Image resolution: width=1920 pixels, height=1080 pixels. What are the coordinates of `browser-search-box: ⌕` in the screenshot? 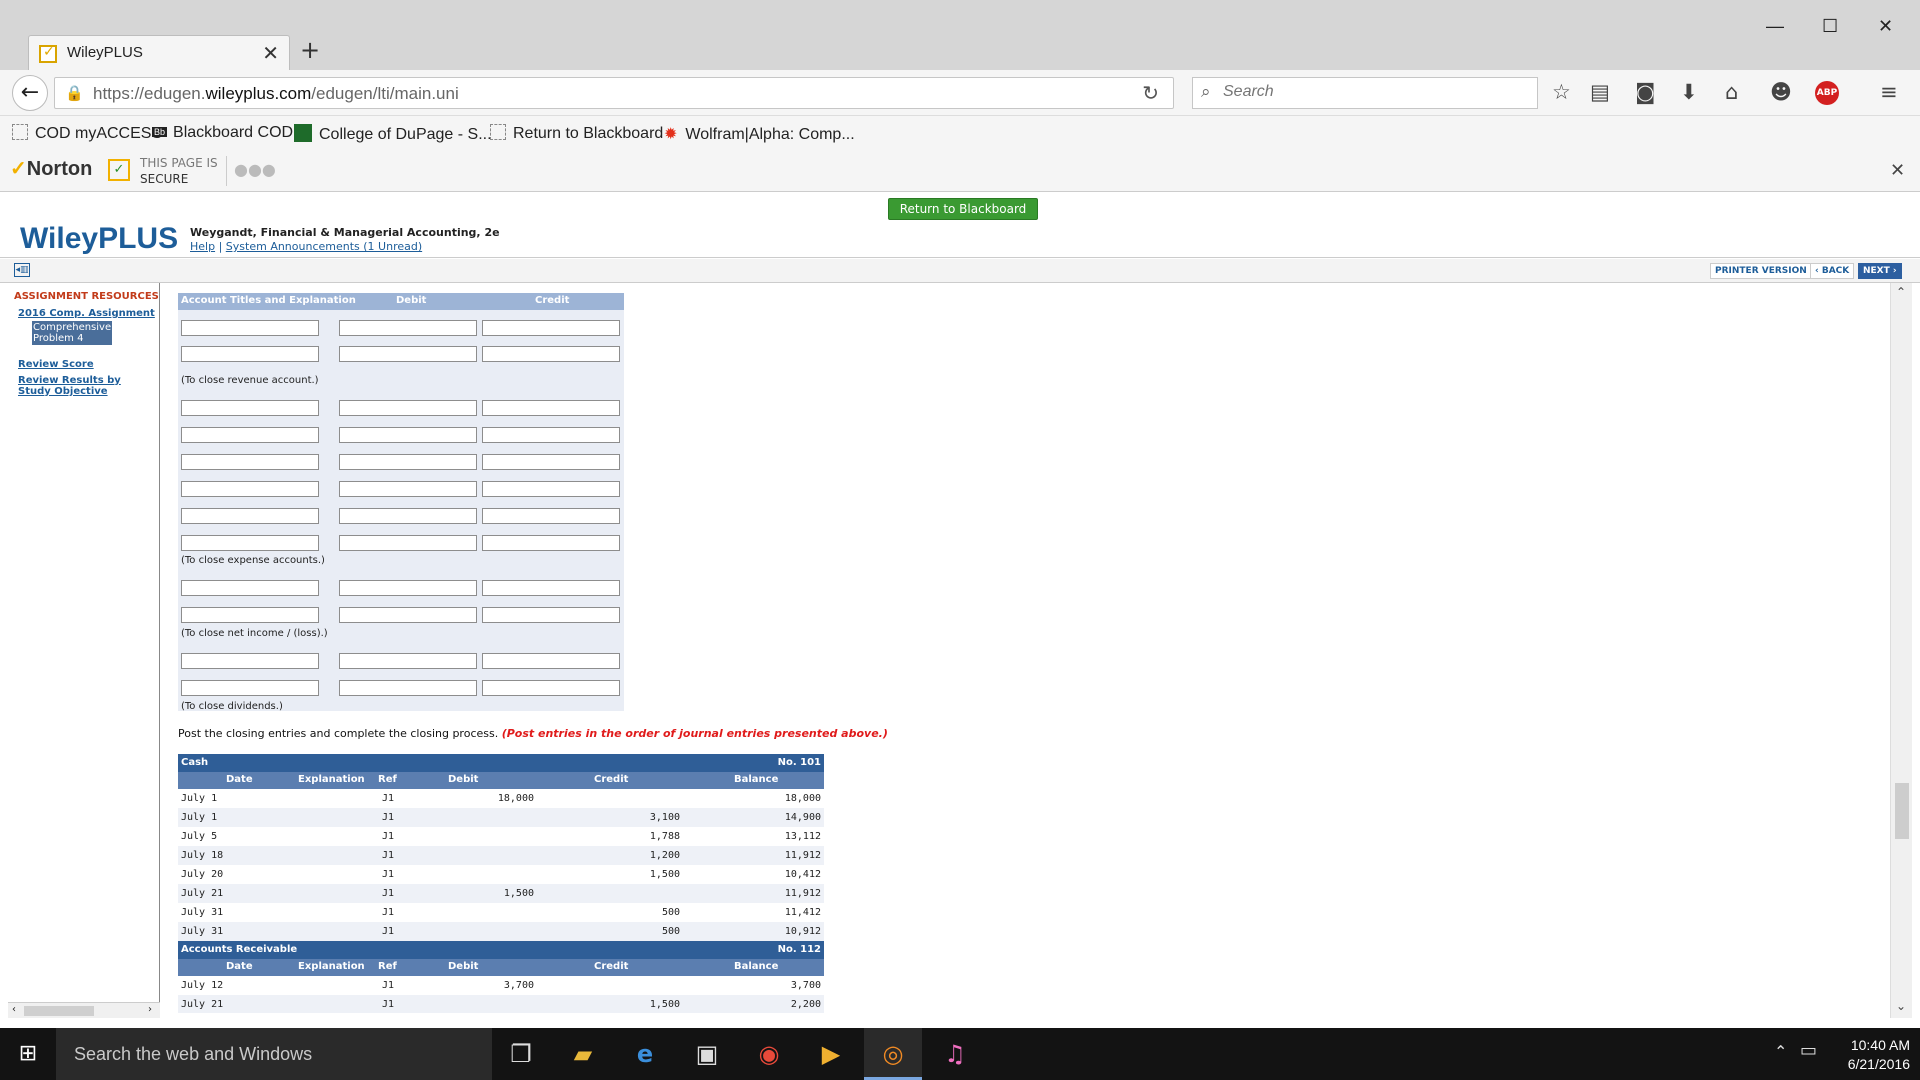 It's located at (1365, 93).